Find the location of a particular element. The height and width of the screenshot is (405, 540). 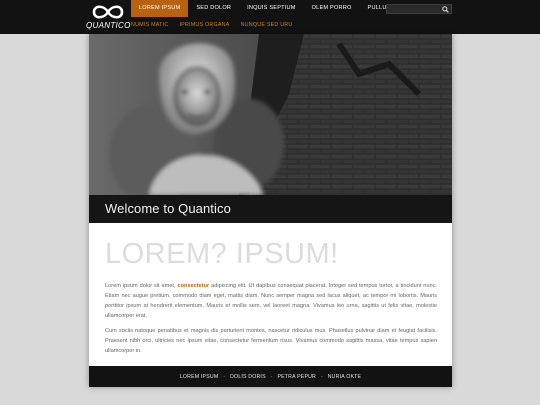

p1-highlight-link: consectetur is located at coordinates (193, 286).